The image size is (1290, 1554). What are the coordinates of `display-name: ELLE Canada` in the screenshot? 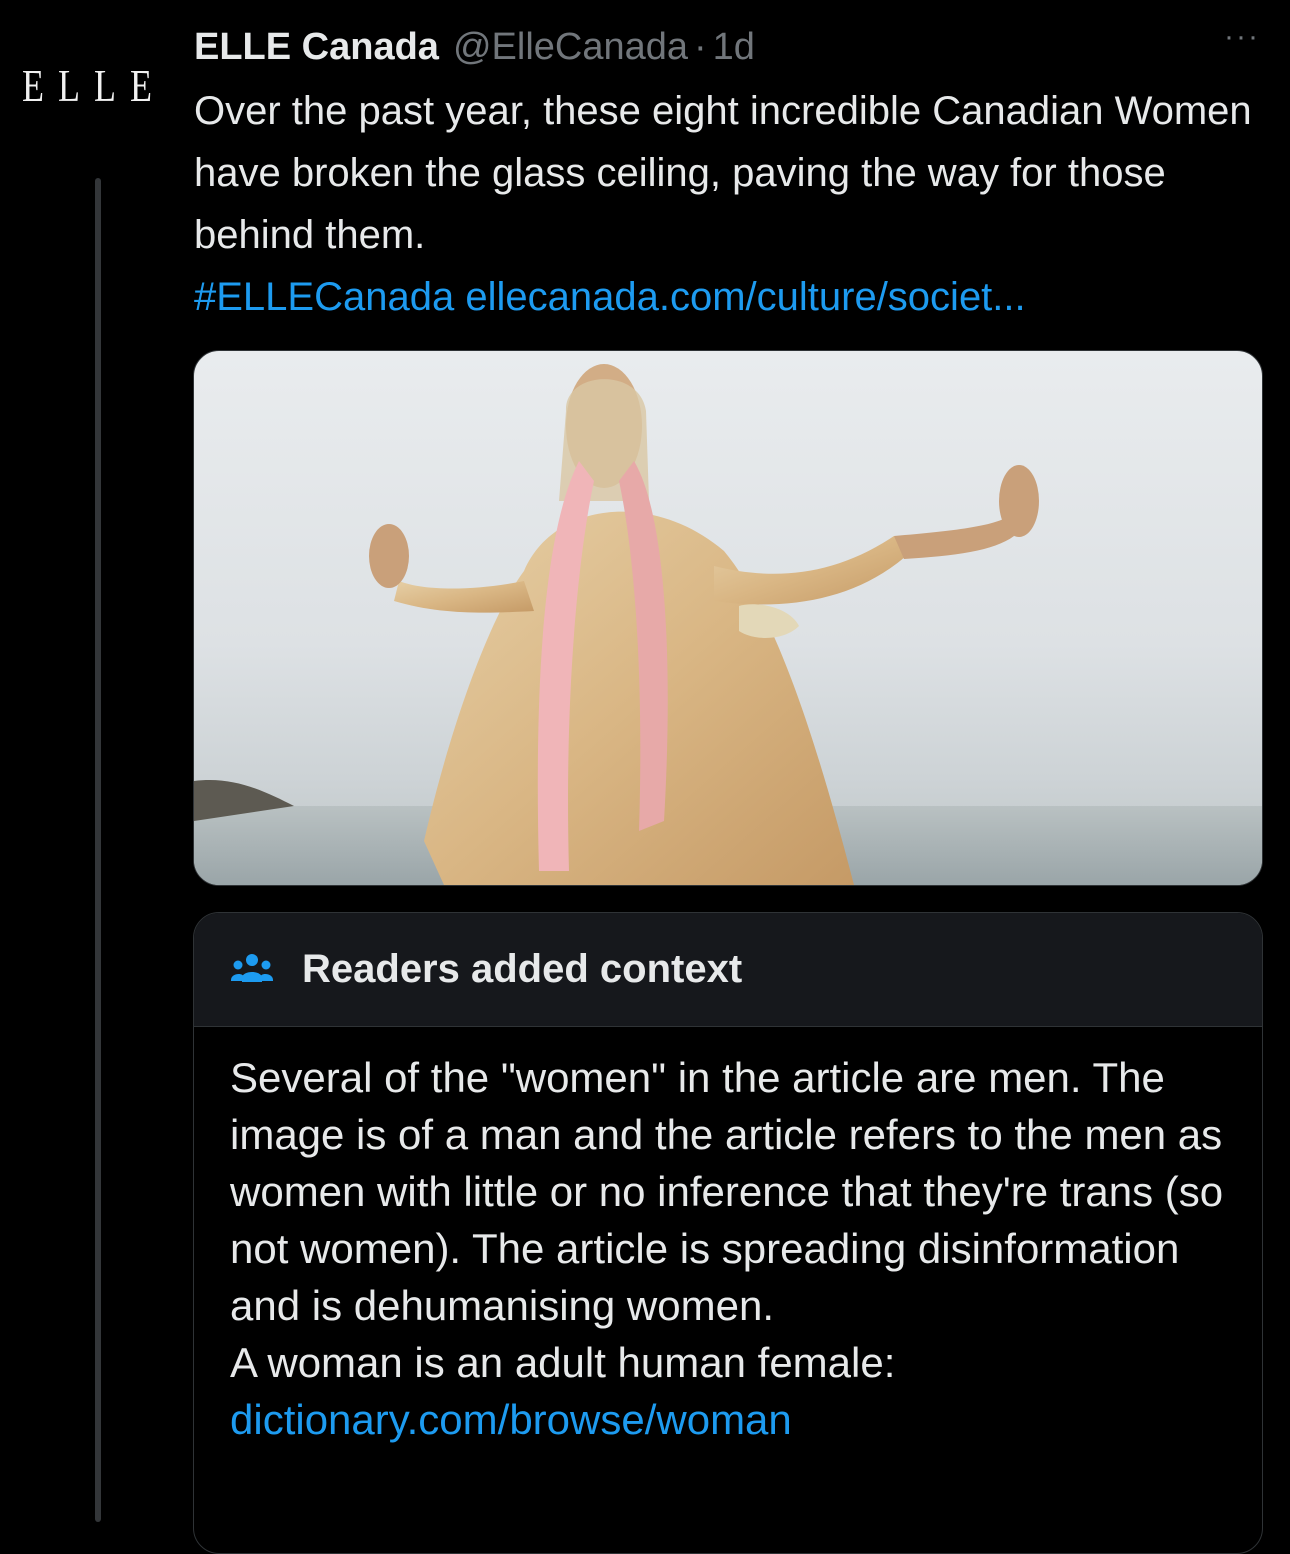 It's located at (316, 47).